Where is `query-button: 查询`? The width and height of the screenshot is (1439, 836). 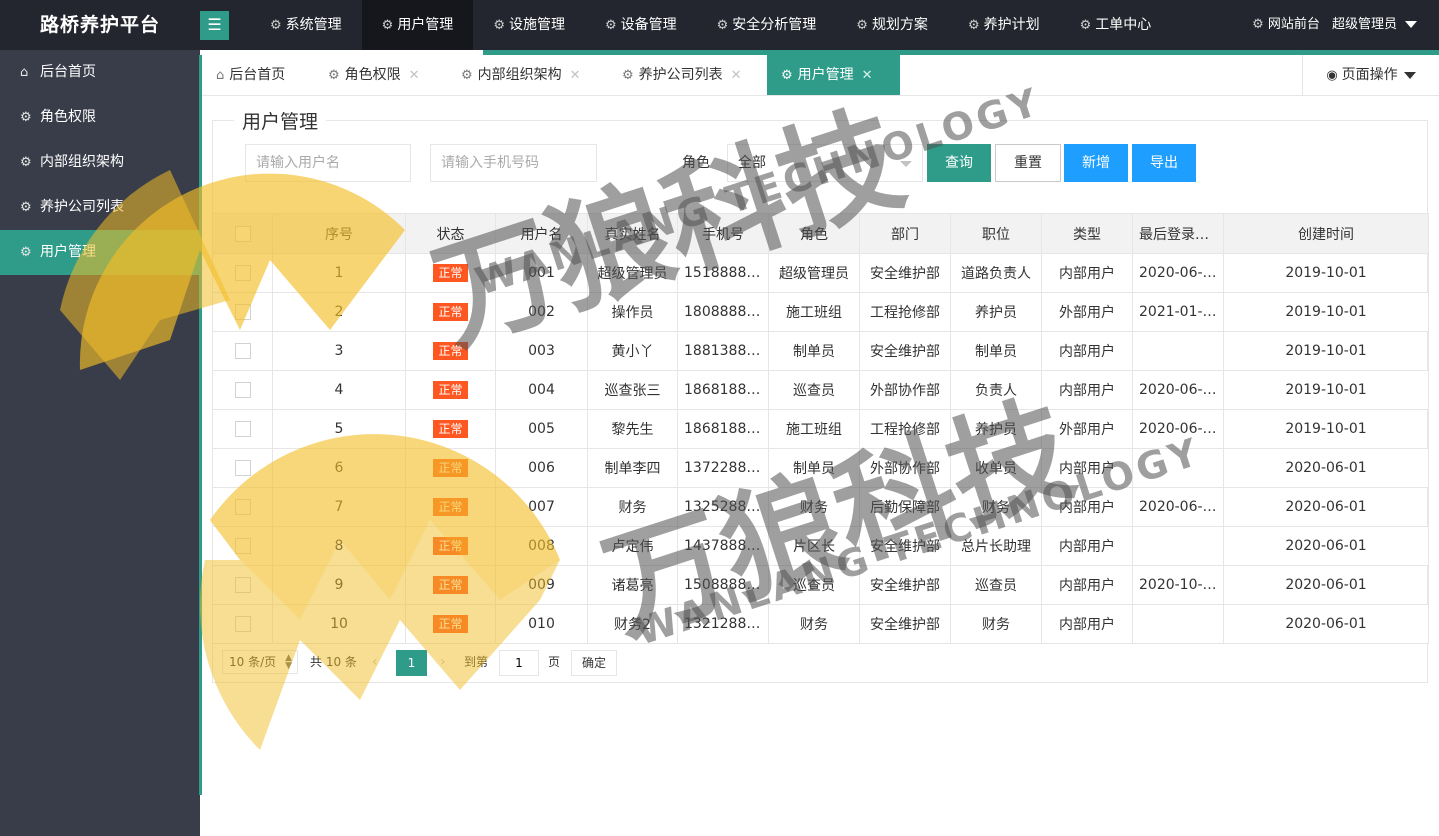
query-button: 查询 is located at coordinates (959, 163).